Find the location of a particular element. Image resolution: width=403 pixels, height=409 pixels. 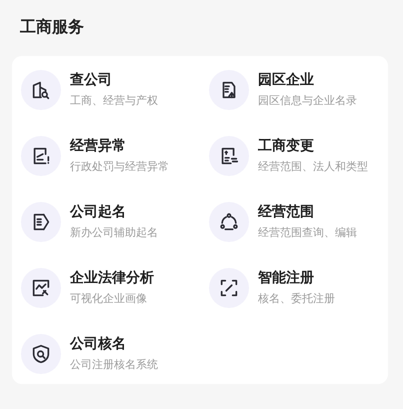

service-description: 工商、经营与产权 is located at coordinates (114, 101).